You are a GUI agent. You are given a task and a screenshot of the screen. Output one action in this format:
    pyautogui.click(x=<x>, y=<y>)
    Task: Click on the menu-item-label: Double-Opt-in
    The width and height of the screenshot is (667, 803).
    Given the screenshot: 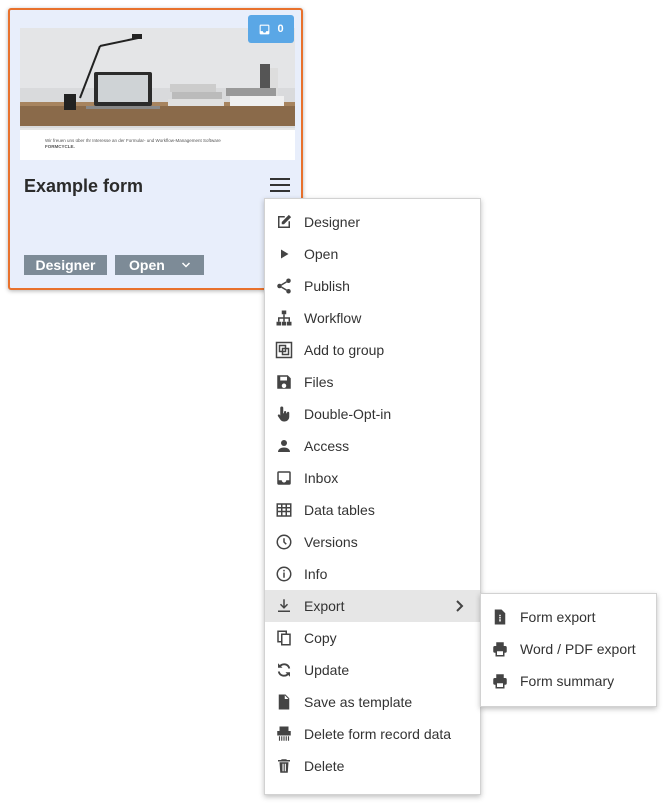 What is the action you would take?
    pyautogui.click(x=348, y=414)
    